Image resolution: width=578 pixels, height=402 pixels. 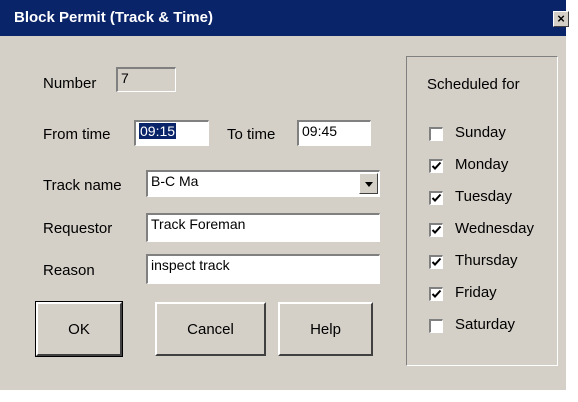 I want to click on scheduled-for-title: Scheduled for, so click(x=473, y=84).